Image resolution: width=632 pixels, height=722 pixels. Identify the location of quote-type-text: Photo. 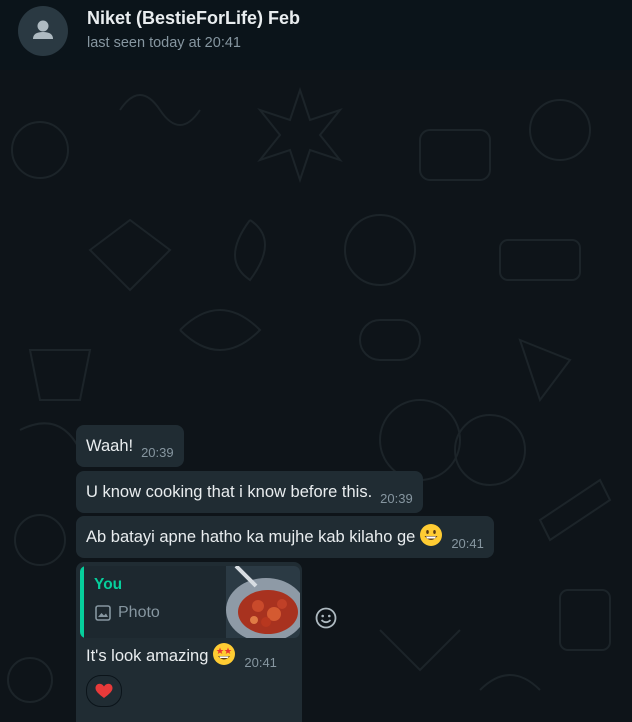
(139, 612).